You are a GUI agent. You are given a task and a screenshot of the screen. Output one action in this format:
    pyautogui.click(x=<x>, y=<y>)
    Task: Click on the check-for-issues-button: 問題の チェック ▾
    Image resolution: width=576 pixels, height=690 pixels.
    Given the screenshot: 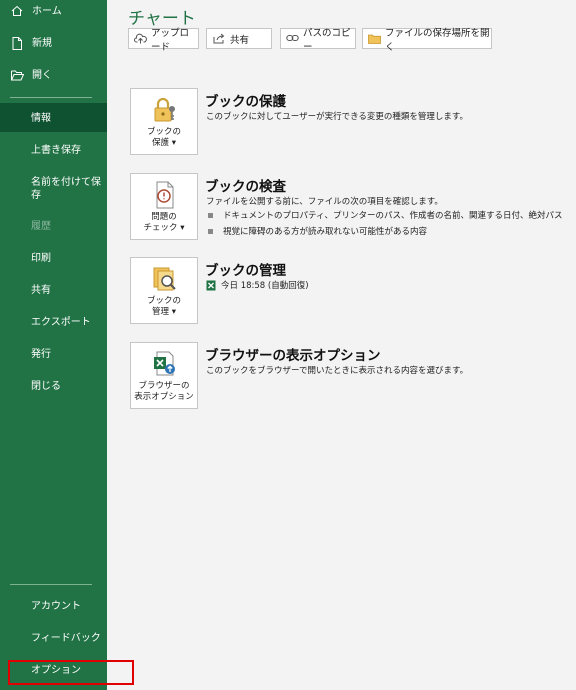 What is the action you would take?
    pyautogui.click(x=164, y=206)
    